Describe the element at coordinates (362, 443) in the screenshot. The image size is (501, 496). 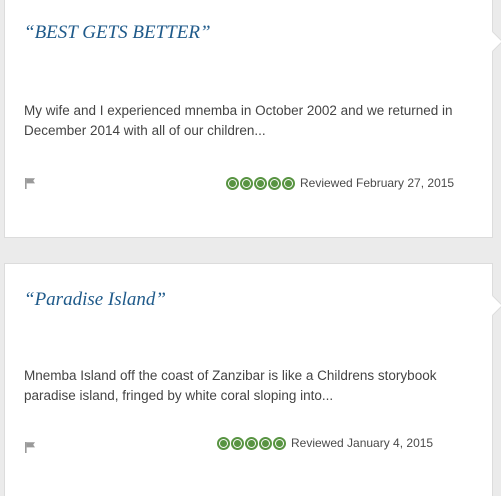
I see `review-date: Reviewed January 4, 2015` at that location.